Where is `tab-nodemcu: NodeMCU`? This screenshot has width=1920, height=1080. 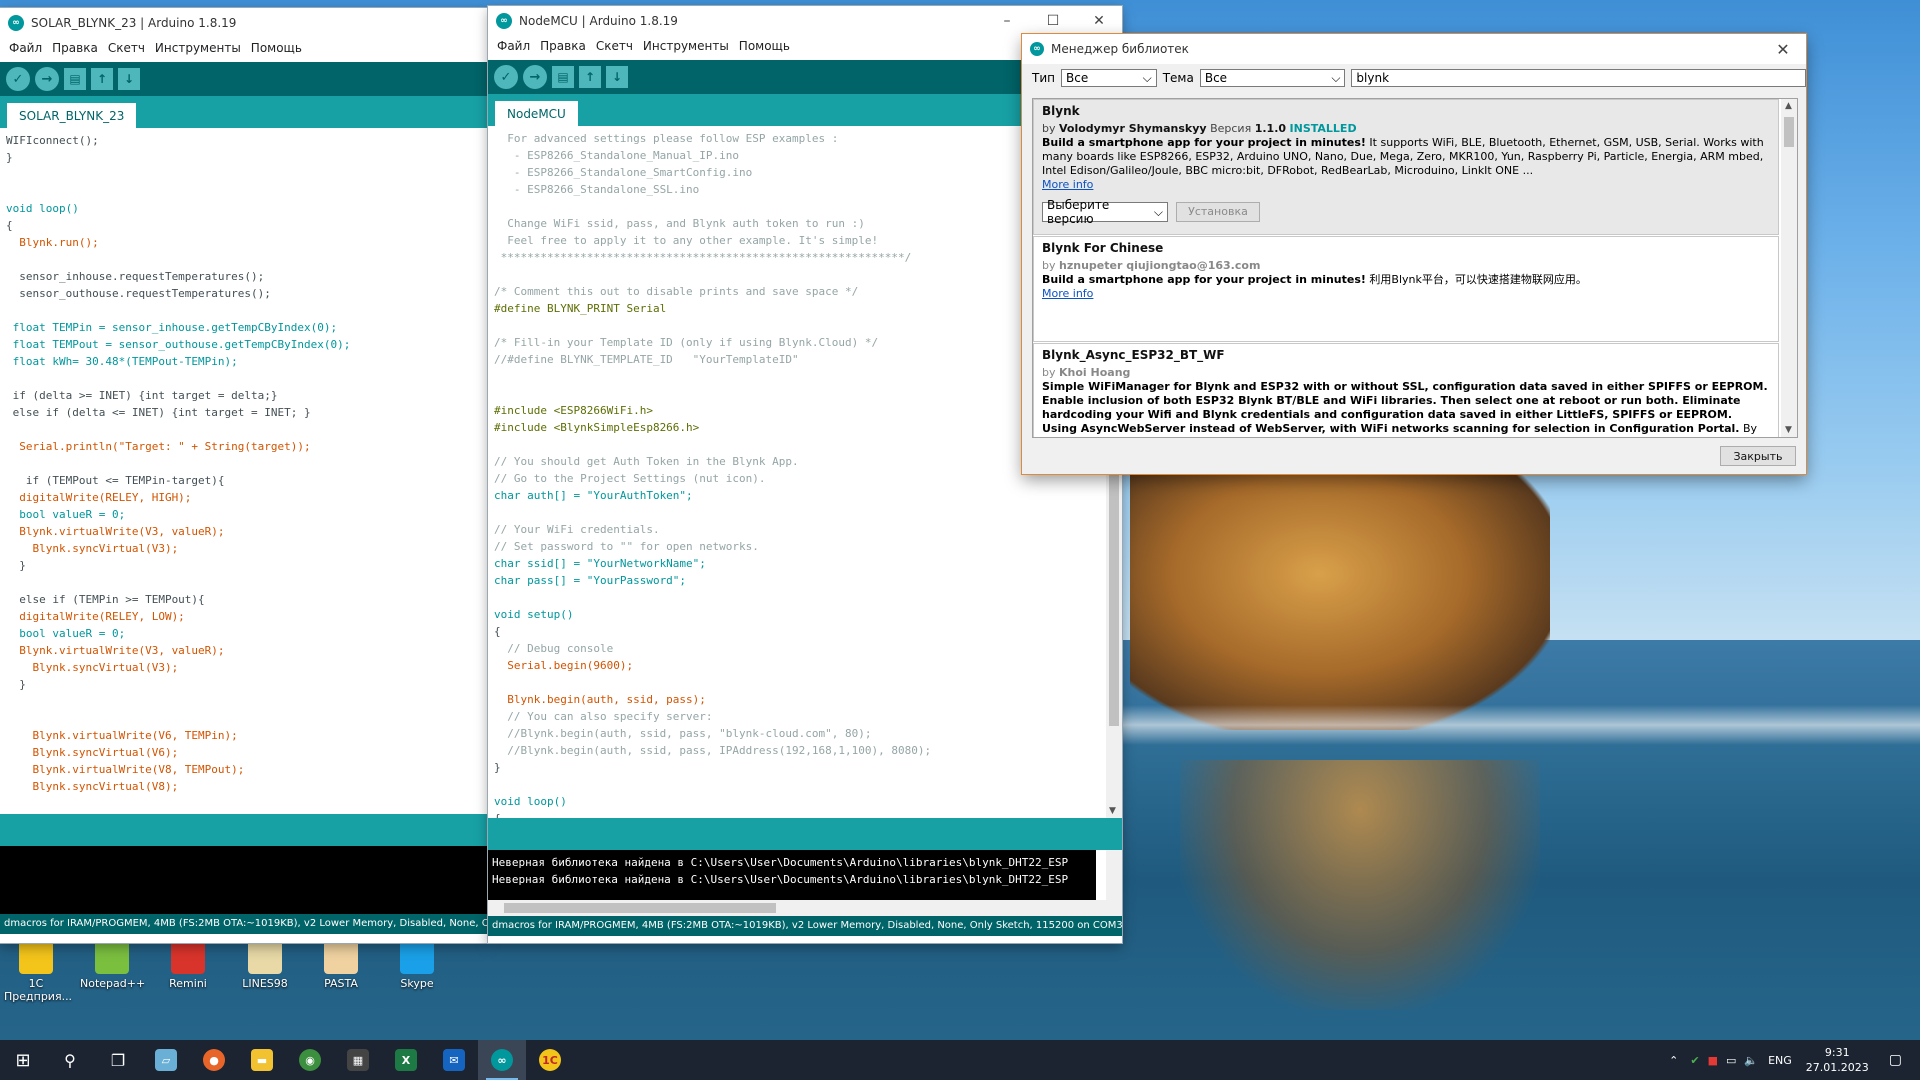 tab-nodemcu: NodeMCU is located at coordinates (536, 113).